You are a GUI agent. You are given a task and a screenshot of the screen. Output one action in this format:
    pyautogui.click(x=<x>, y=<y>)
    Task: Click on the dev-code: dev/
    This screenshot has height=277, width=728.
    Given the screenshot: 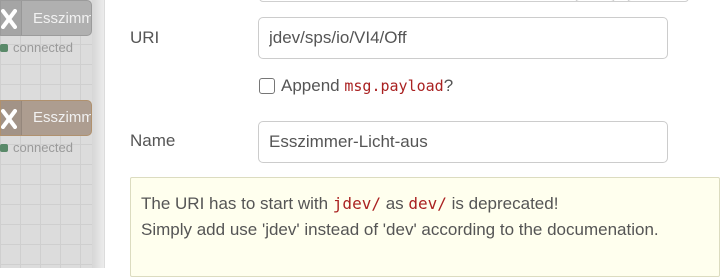 What is the action you would take?
    pyautogui.click(x=427, y=203)
    